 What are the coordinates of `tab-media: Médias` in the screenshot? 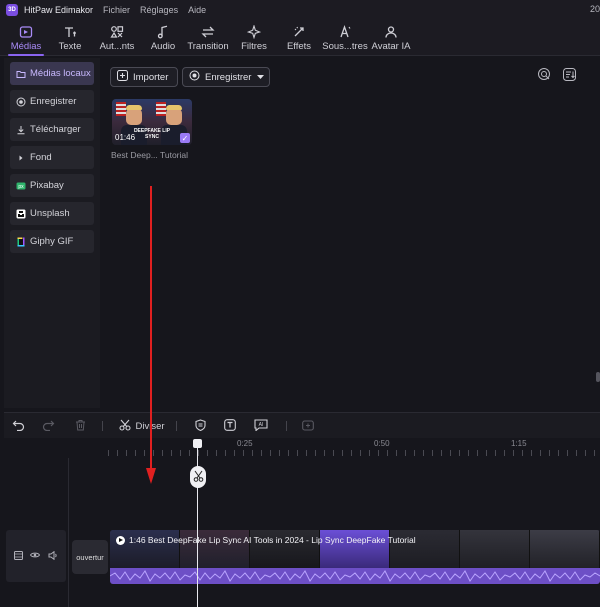 It's located at (26, 38).